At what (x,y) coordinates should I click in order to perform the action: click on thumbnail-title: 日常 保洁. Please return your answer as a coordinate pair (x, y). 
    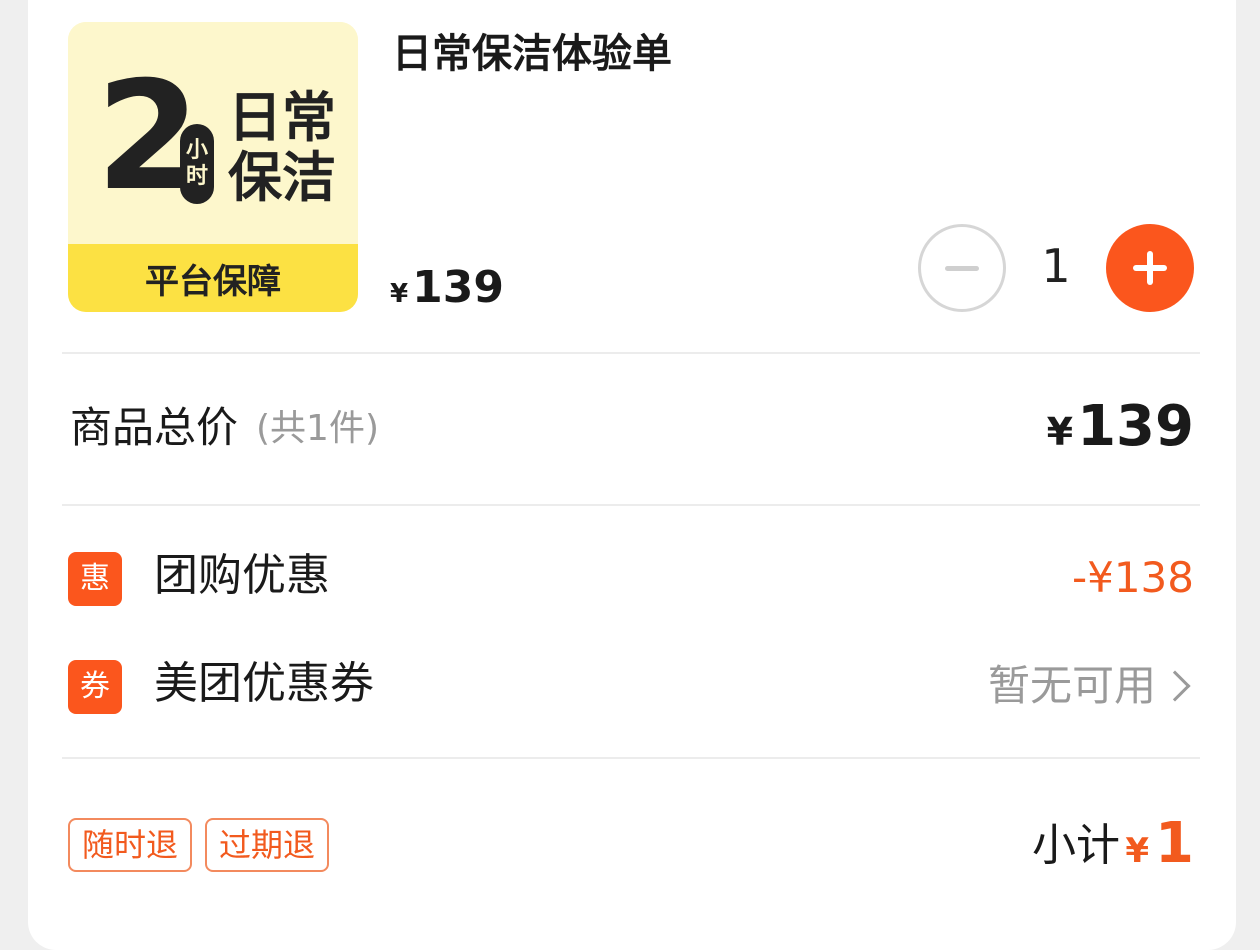
    Looking at the image, I should click on (282, 148).